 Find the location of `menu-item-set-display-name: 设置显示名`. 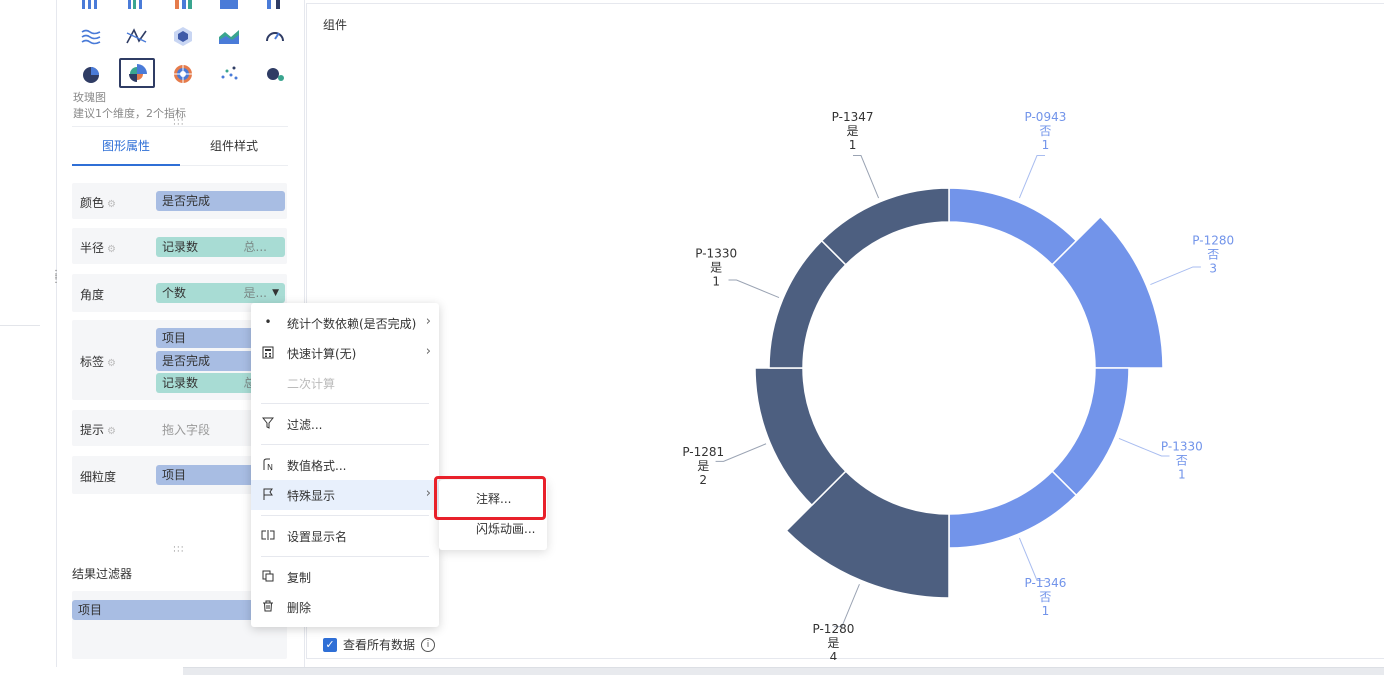

menu-item-set-display-name: 设置显示名 is located at coordinates (345, 536).